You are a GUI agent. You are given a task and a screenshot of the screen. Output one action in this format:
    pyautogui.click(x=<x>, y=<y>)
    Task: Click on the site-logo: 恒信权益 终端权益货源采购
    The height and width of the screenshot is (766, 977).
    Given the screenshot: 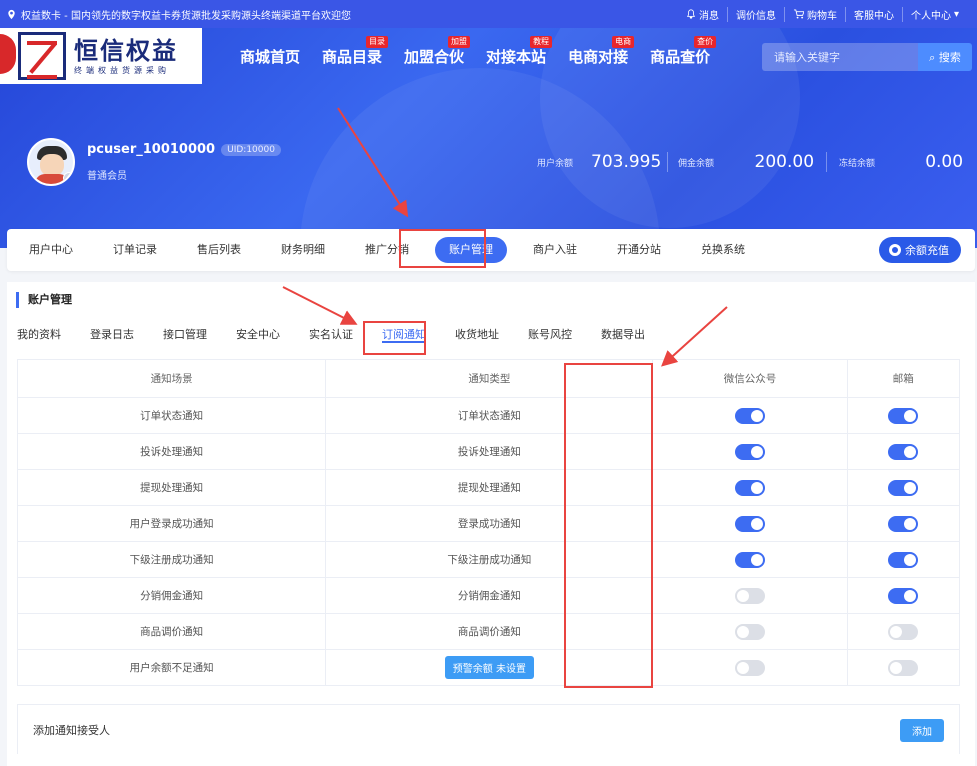 What is the action you would take?
    pyautogui.click(x=101, y=56)
    